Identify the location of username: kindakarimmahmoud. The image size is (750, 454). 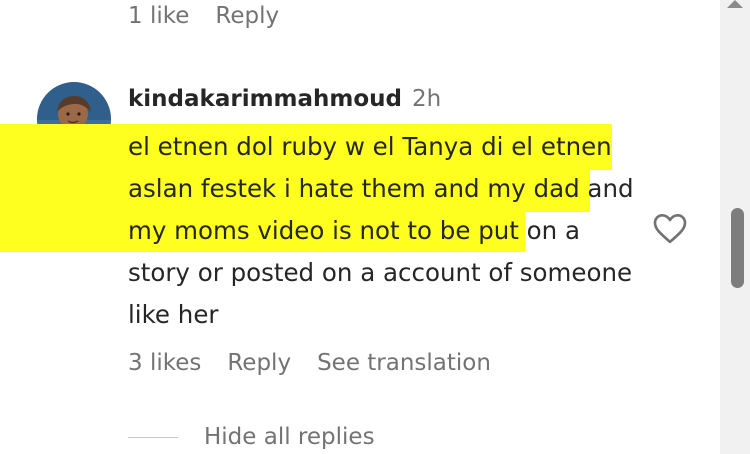
(265, 99).